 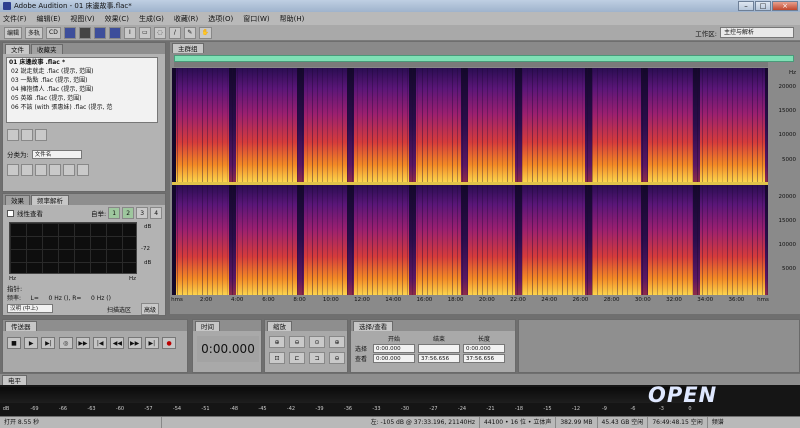 I want to click on rewind-button: ◀◀, so click(x=117, y=343).